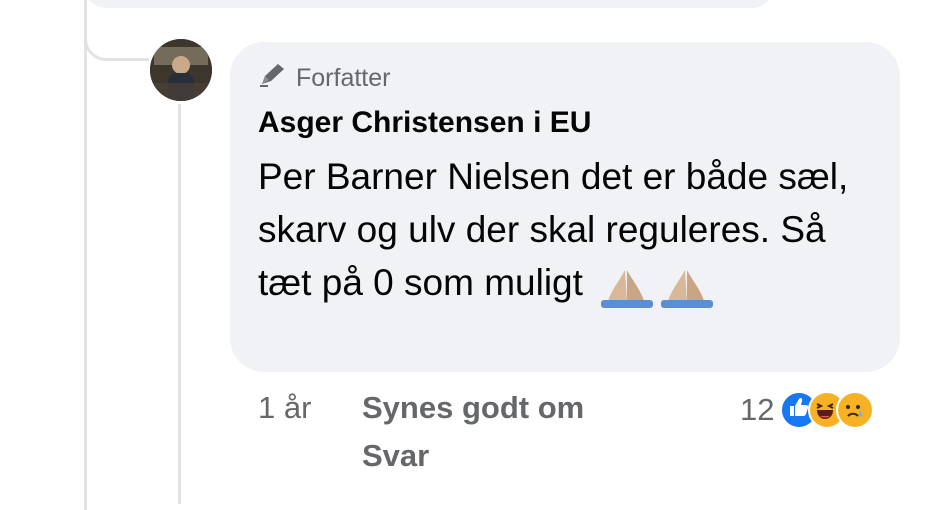 The width and height of the screenshot is (940, 510). What do you see at coordinates (116, 30) in the screenshot?
I see `thread-connector` at bounding box center [116, 30].